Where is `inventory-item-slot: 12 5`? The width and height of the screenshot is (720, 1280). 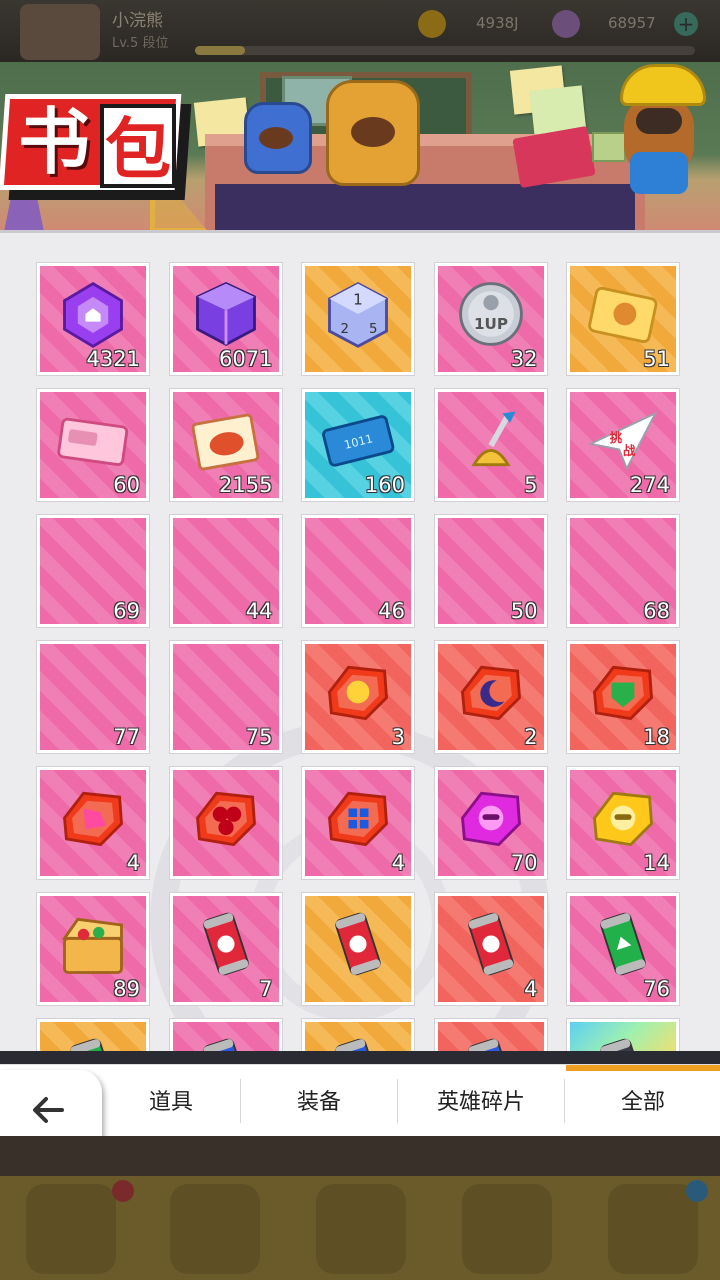 inventory-item-slot: 12 5 is located at coordinates (358, 319).